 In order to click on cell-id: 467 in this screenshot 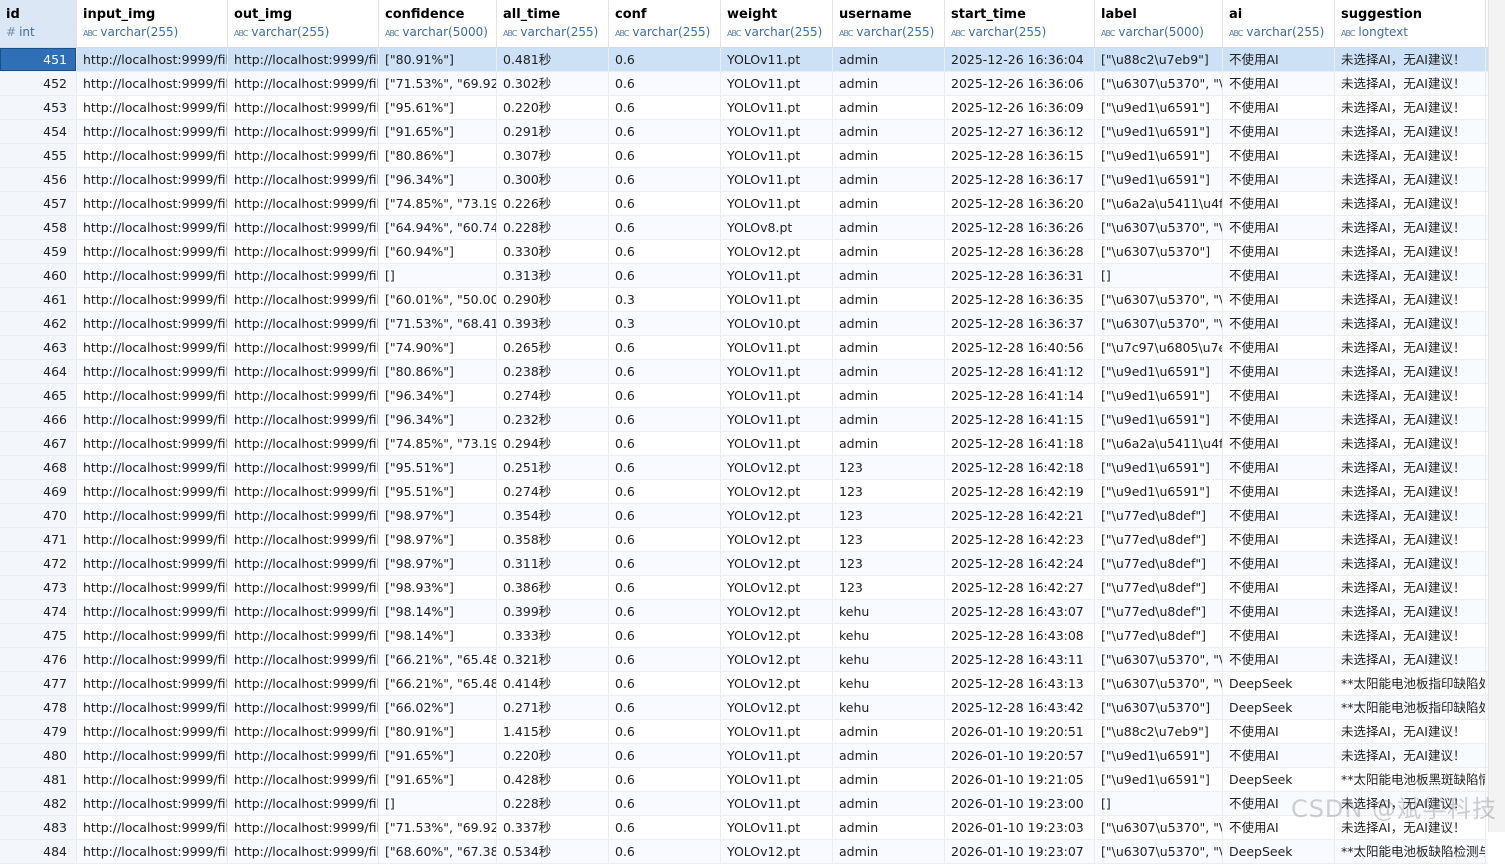, I will do `click(38, 443)`.